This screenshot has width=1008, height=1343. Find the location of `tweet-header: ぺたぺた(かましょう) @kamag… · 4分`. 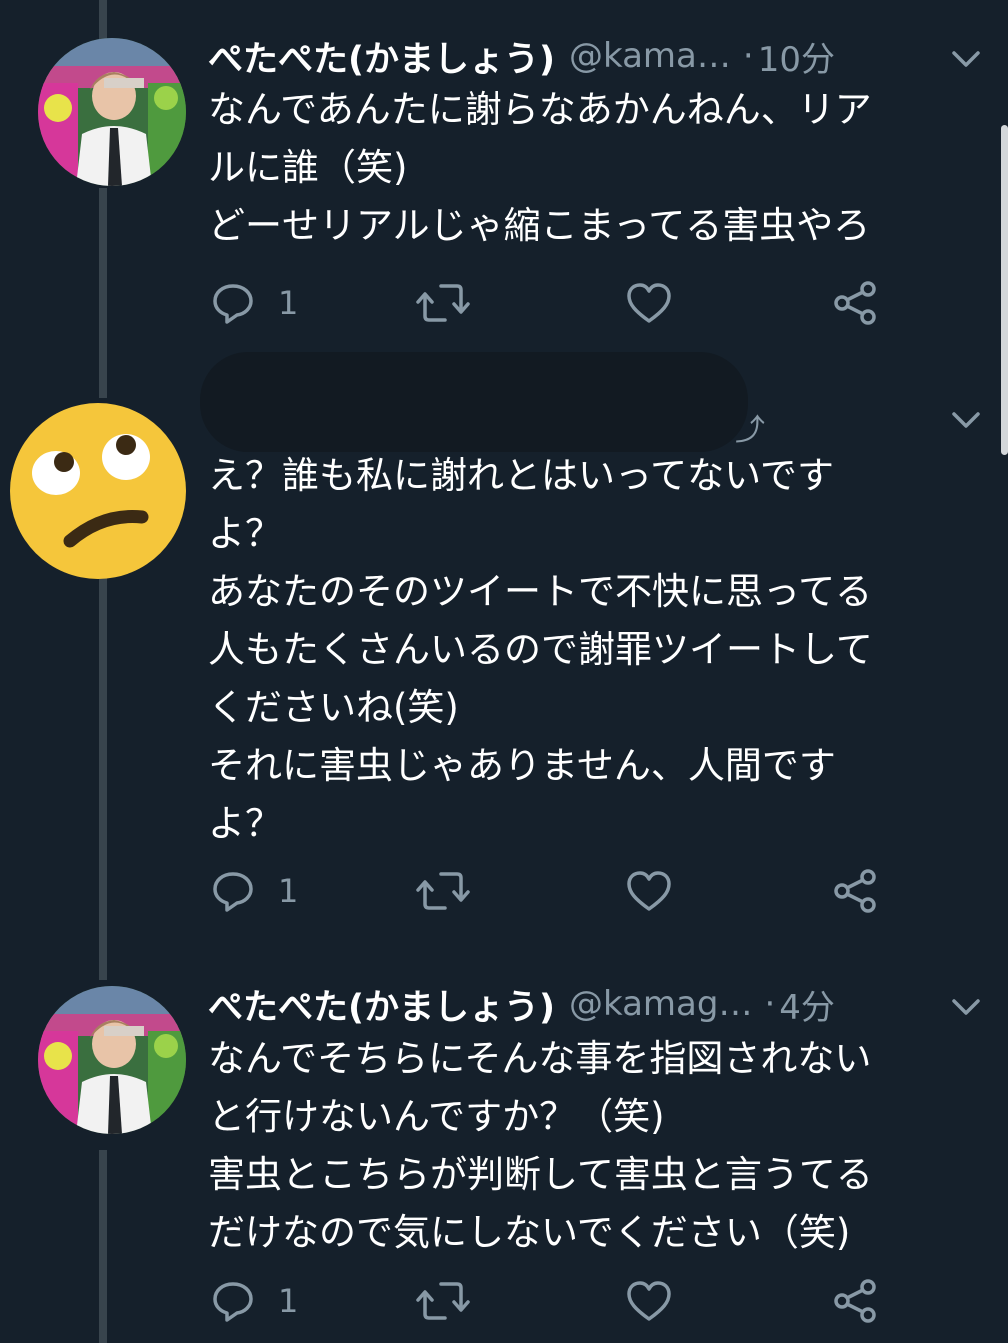

tweet-header: ぺたぺた(かましょう) @kamag… · 4分 is located at coordinates (521, 1004).